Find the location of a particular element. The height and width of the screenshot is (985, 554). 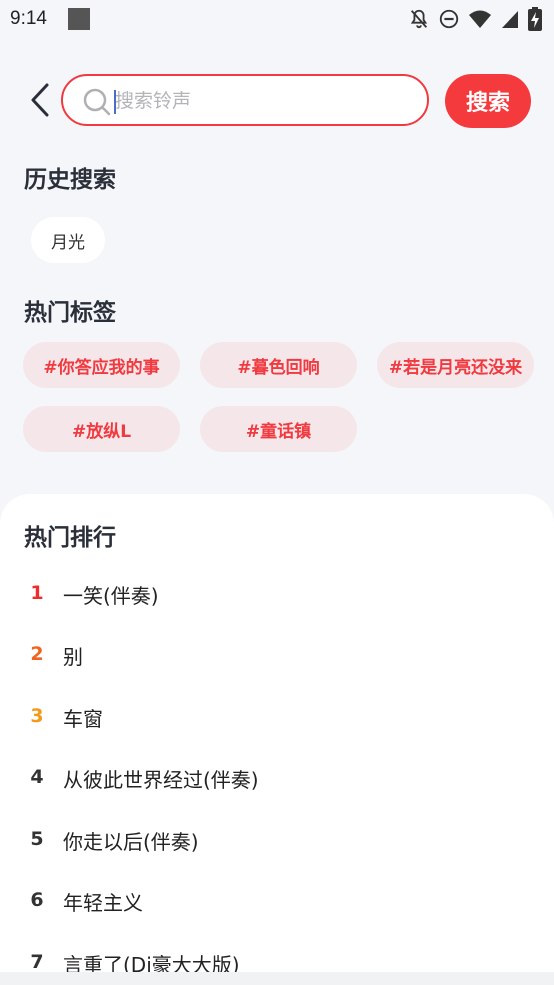

search-button: 搜索 is located at coordinates (488, 101).